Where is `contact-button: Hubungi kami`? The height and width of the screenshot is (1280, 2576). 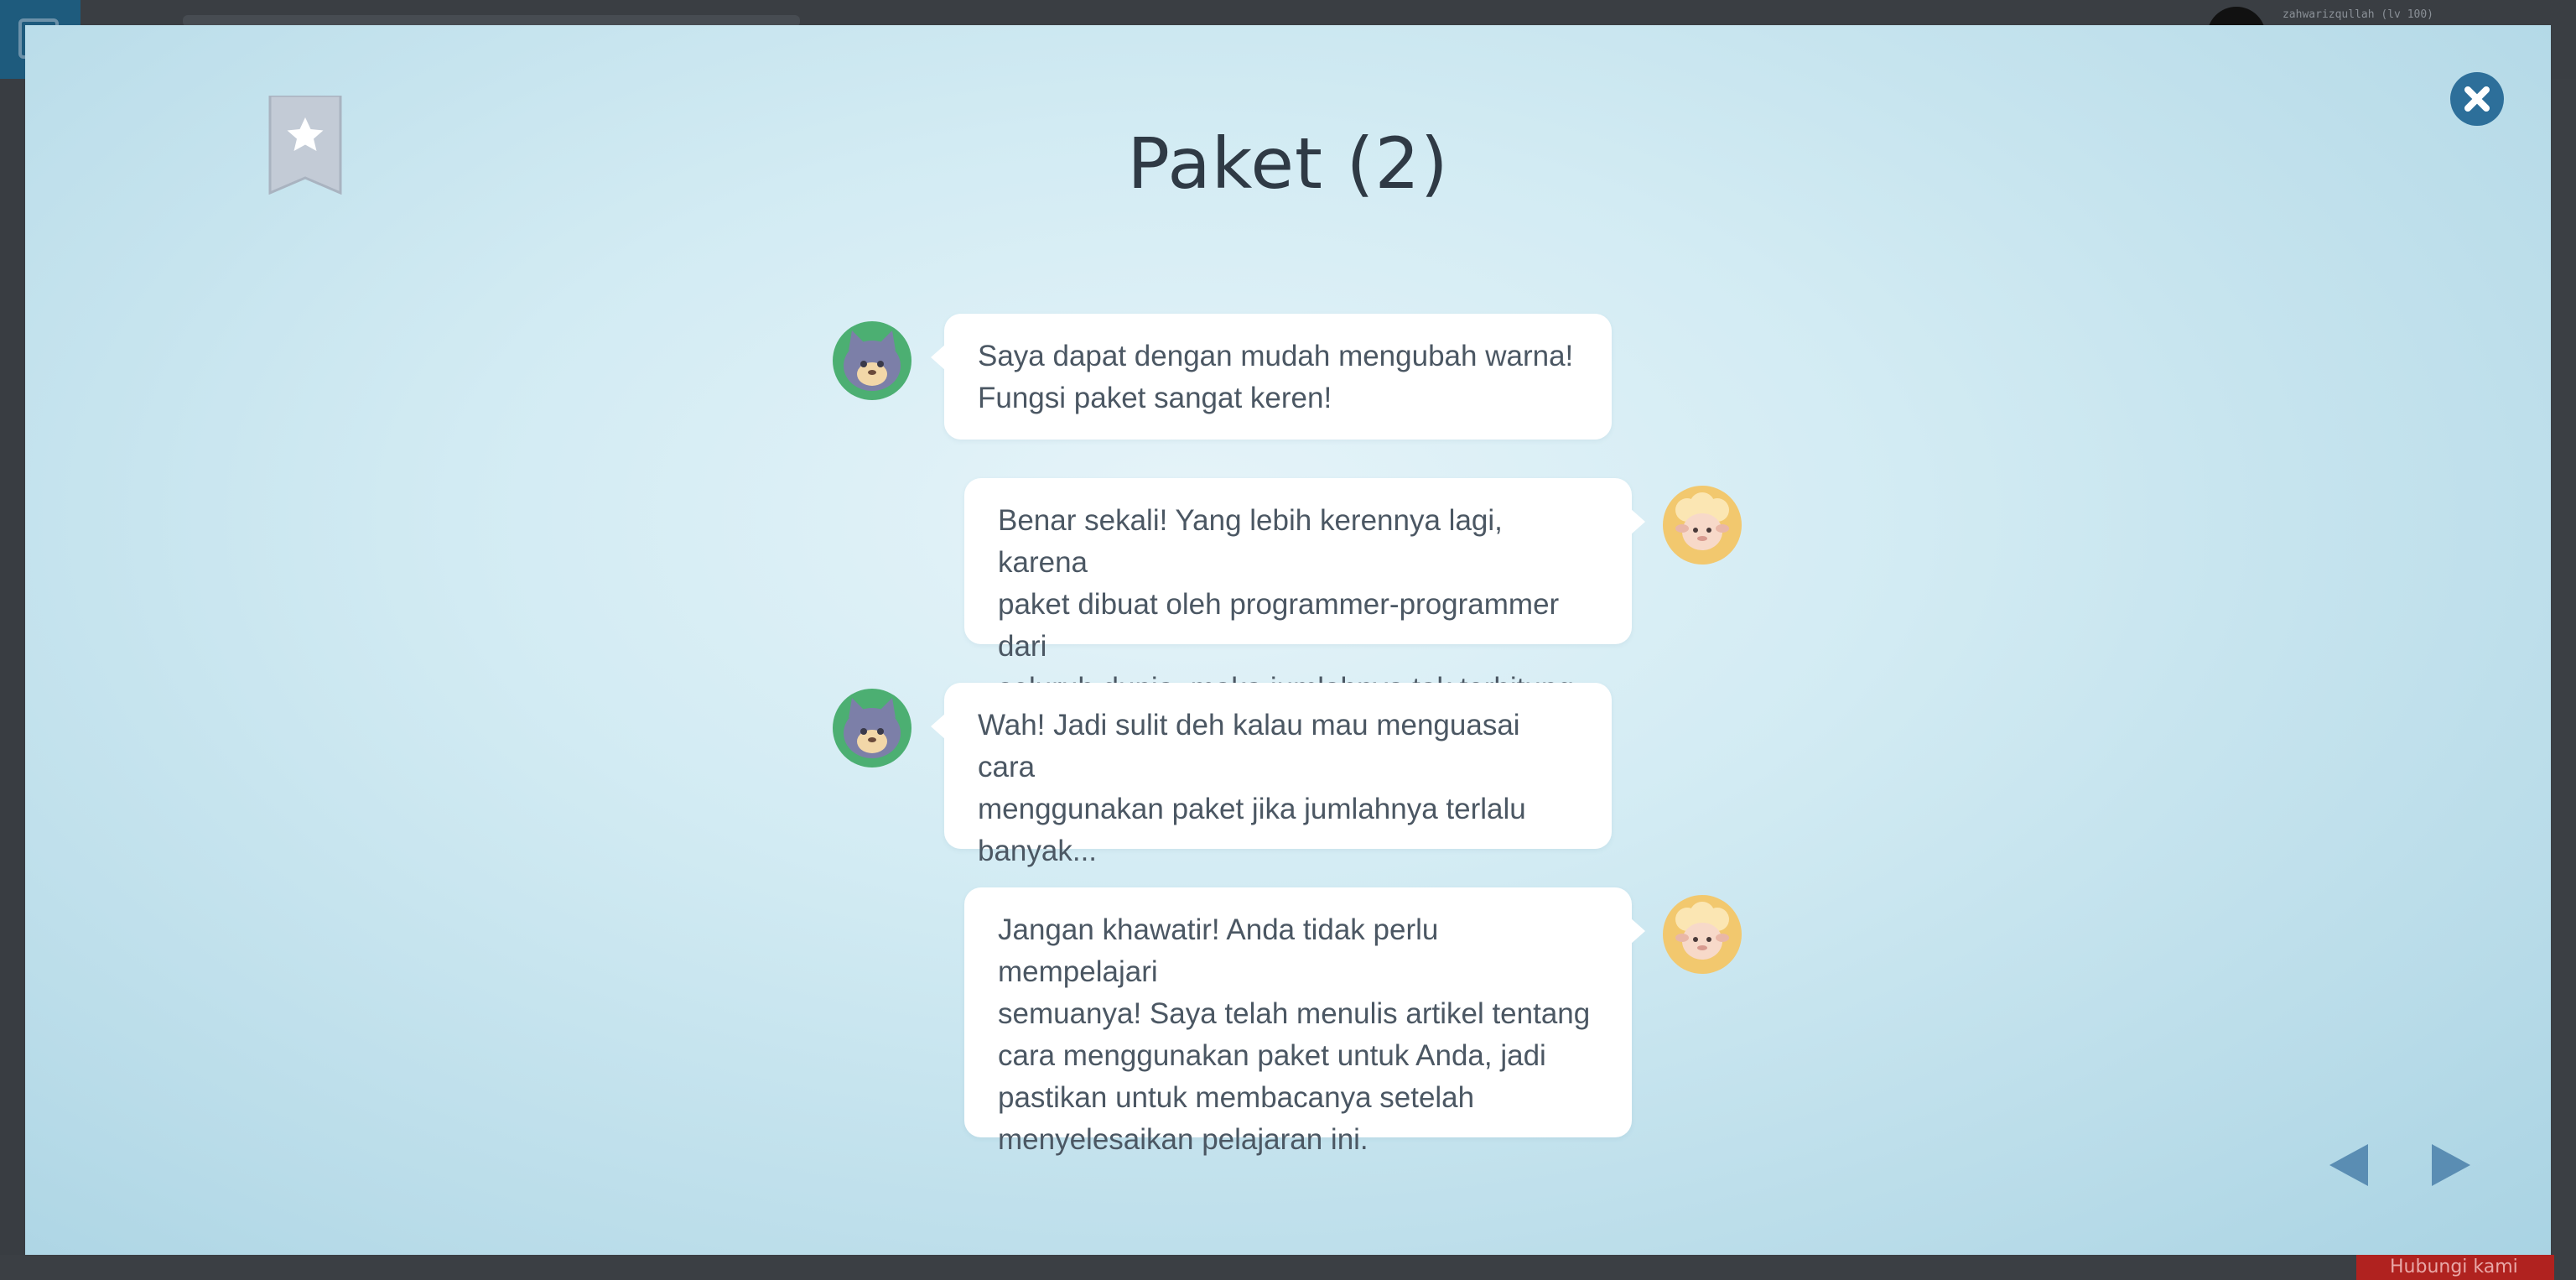
contact-button: Hubungi kami is located at coordinates (2455, 1267).